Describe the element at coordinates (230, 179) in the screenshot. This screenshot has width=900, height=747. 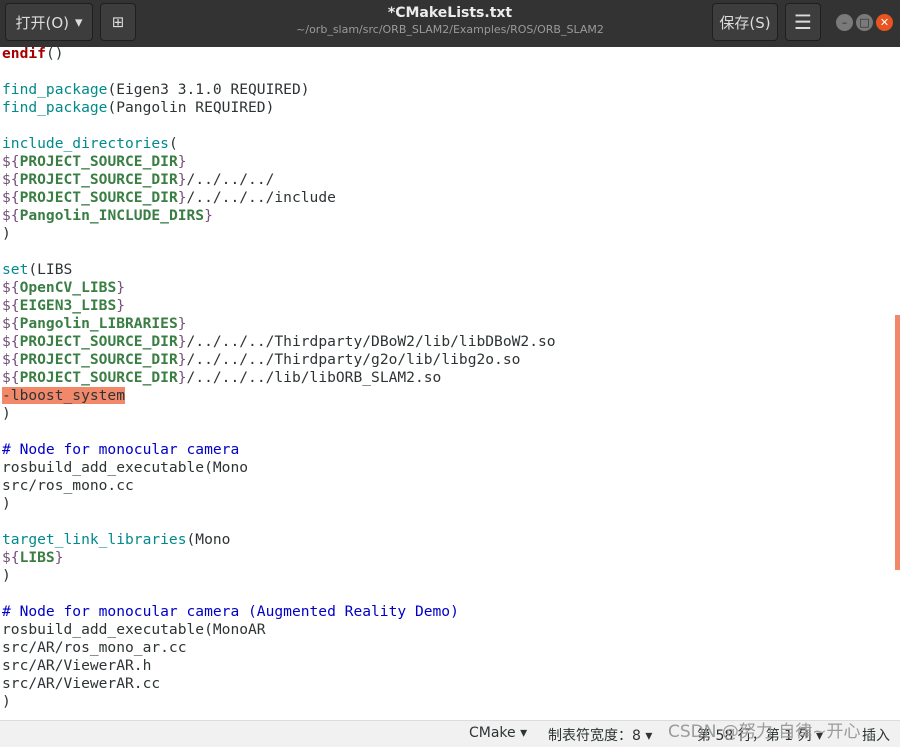
I see `code-token: /../../../` at that location.